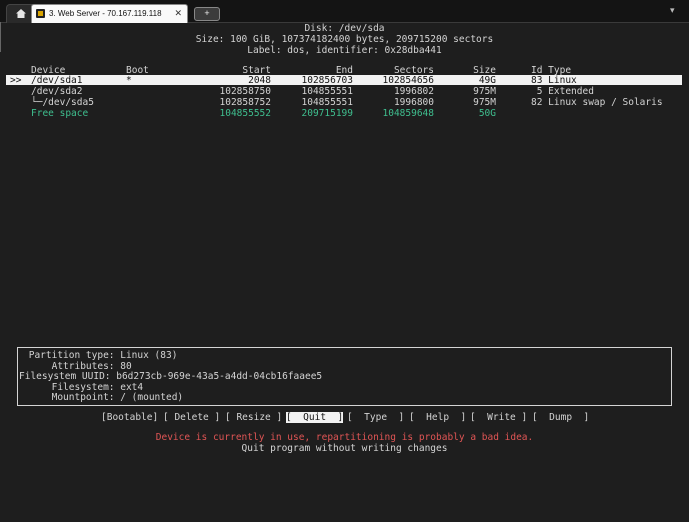  What do you see at coordinates (344, 11) in the screenshot?
I see `tab-bar: 3. Web Server - 70.167.119.118 ✕ + ▾` at bounding box center [344, 11].